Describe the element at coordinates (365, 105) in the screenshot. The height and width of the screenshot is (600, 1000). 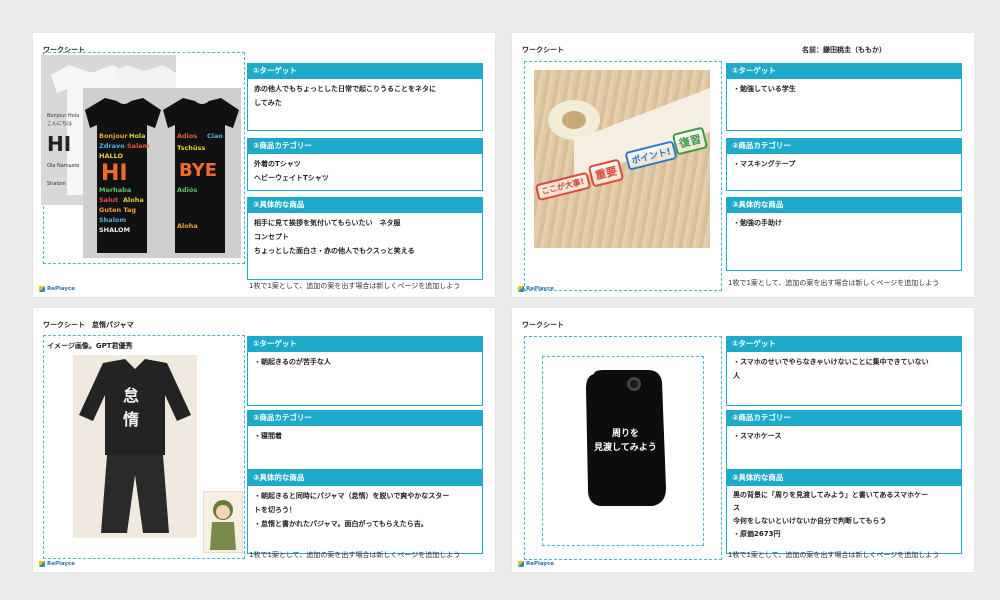
I see `section-body: 赤の他人でもちょっとした日常で起こりうることをネタに してみた` at that location.